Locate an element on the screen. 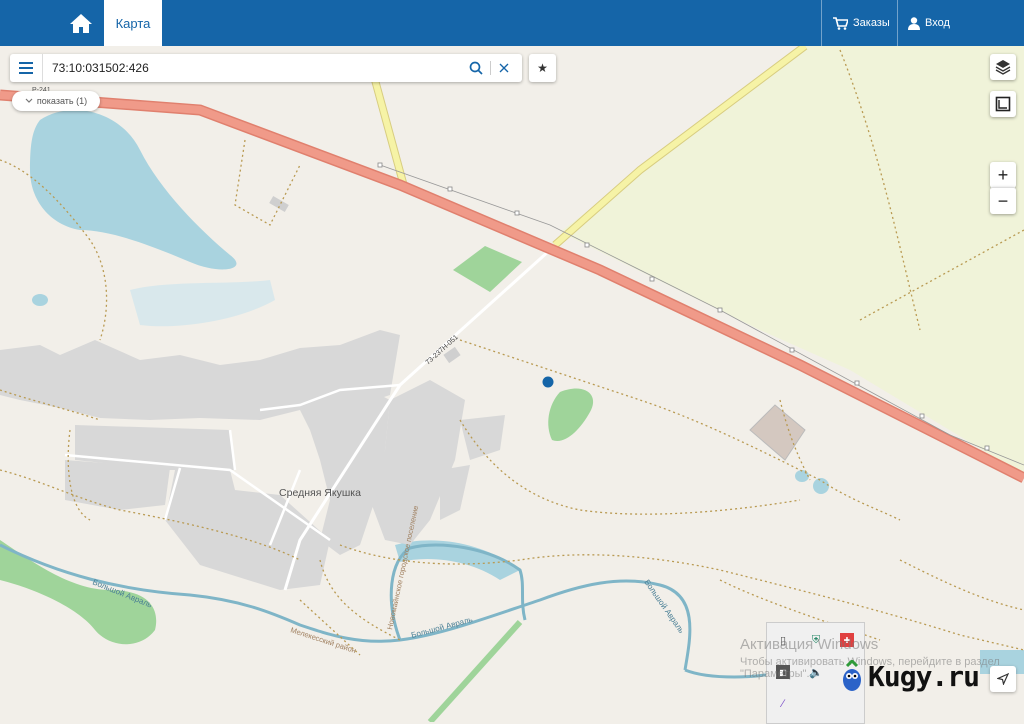  mascot-icon is located at coordinates (852, 675).